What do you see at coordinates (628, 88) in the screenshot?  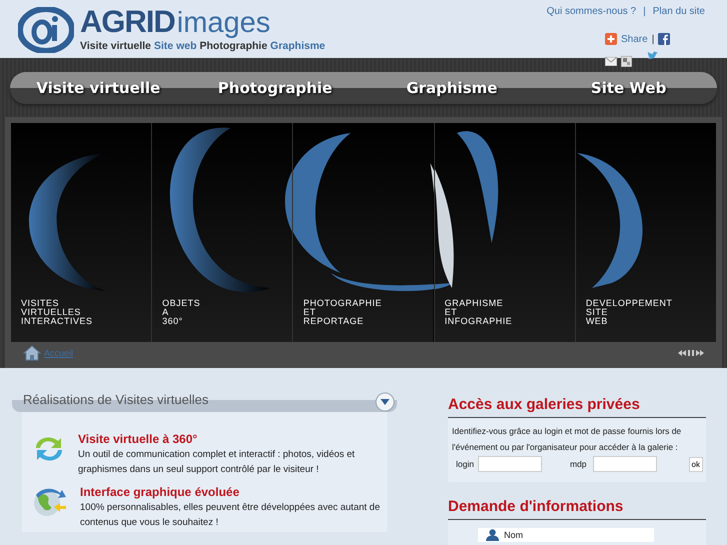 I see `nav-link: Site Web` at bounding box center [628, 88].